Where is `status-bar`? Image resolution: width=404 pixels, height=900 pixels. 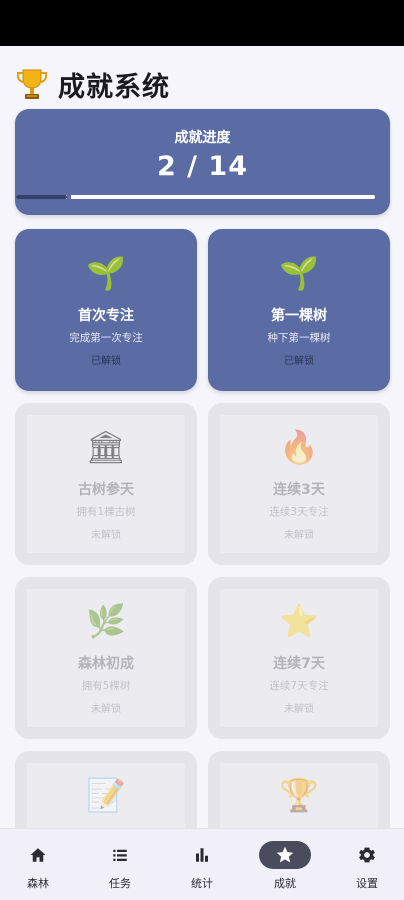 status-bar is located at coordinates (202, 23).